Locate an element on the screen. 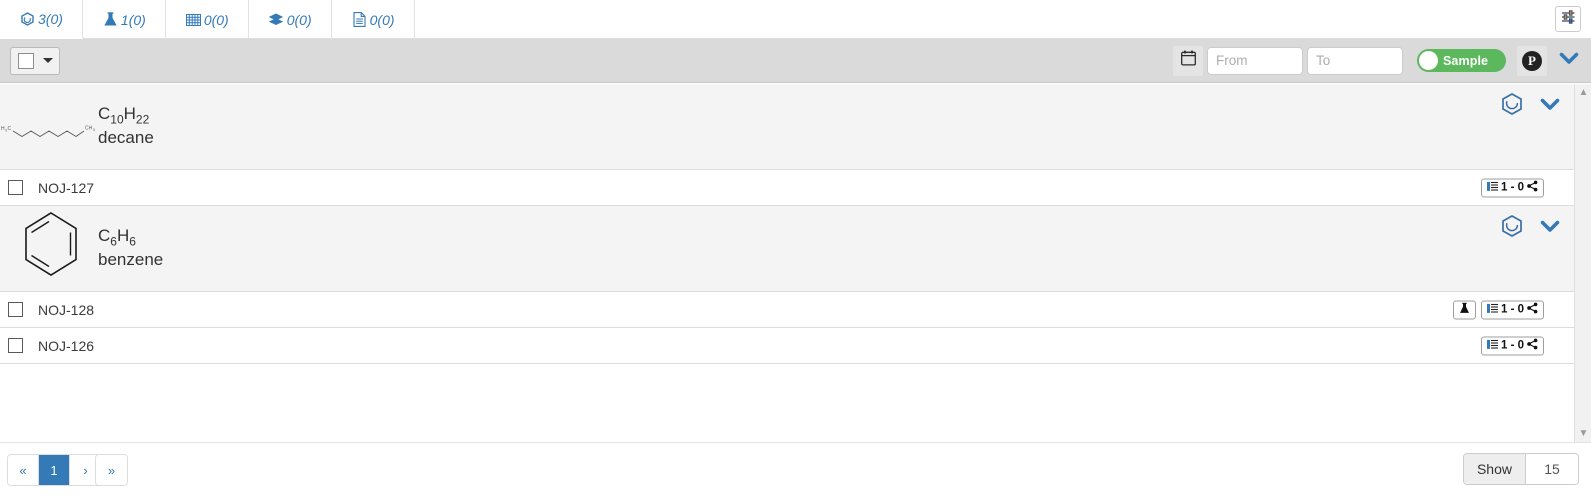 The width and height of the screenshot is (1591, 502). decane-structure: H 3 C CH 3 is located at coordinates (48, 127).